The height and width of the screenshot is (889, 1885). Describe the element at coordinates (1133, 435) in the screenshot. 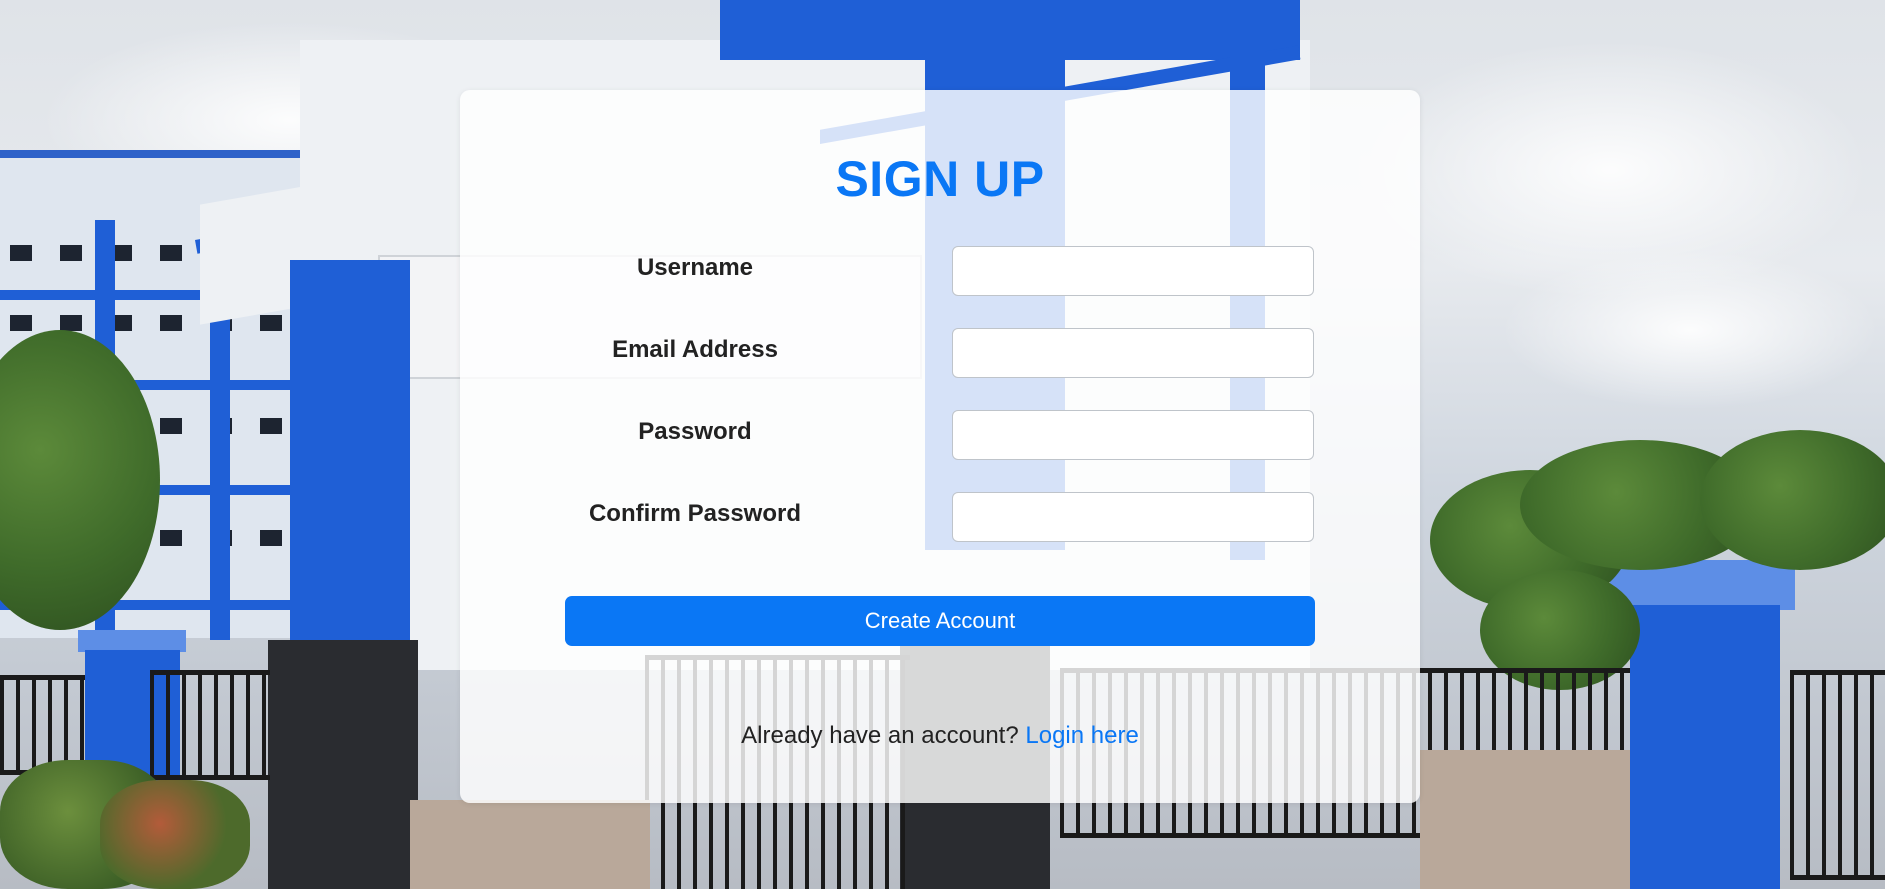

I see `password-input` at that location.